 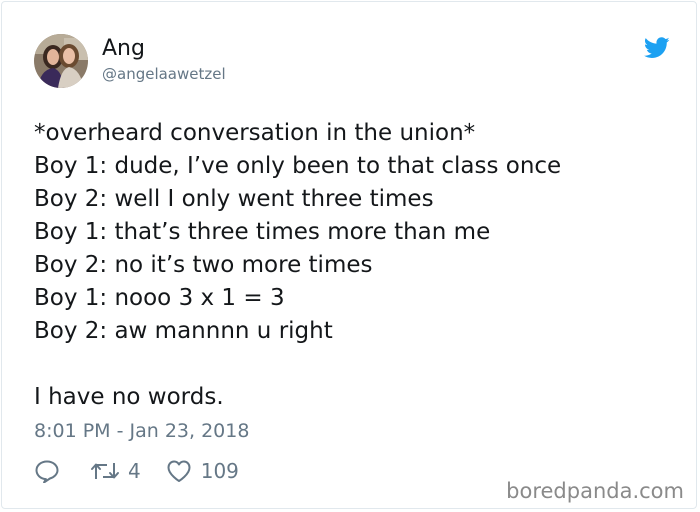 What do you see at coordinates (255, 133) in the screenshot?
I see `tweet-line: *overheard conversation in the union*` at bounding box center [255, 133].